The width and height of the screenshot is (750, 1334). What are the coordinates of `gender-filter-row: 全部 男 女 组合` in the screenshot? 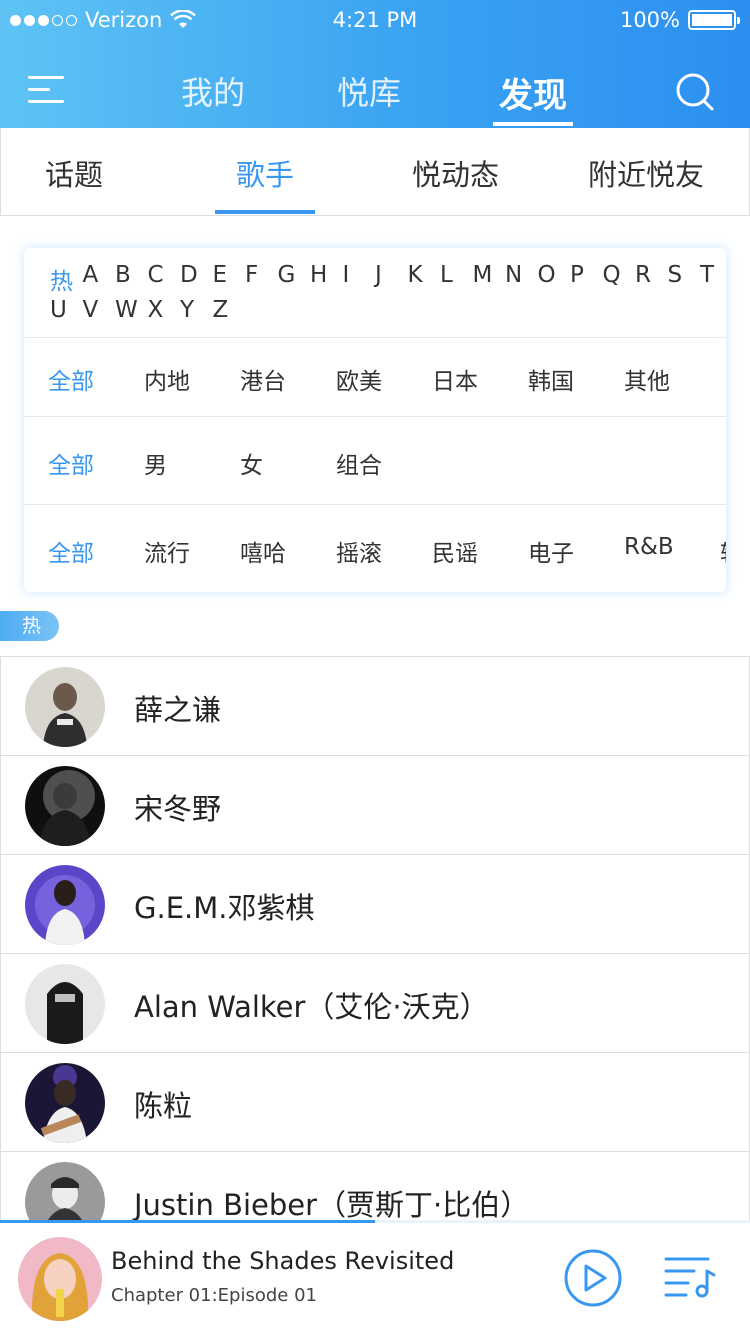 It's located at (375, 460).